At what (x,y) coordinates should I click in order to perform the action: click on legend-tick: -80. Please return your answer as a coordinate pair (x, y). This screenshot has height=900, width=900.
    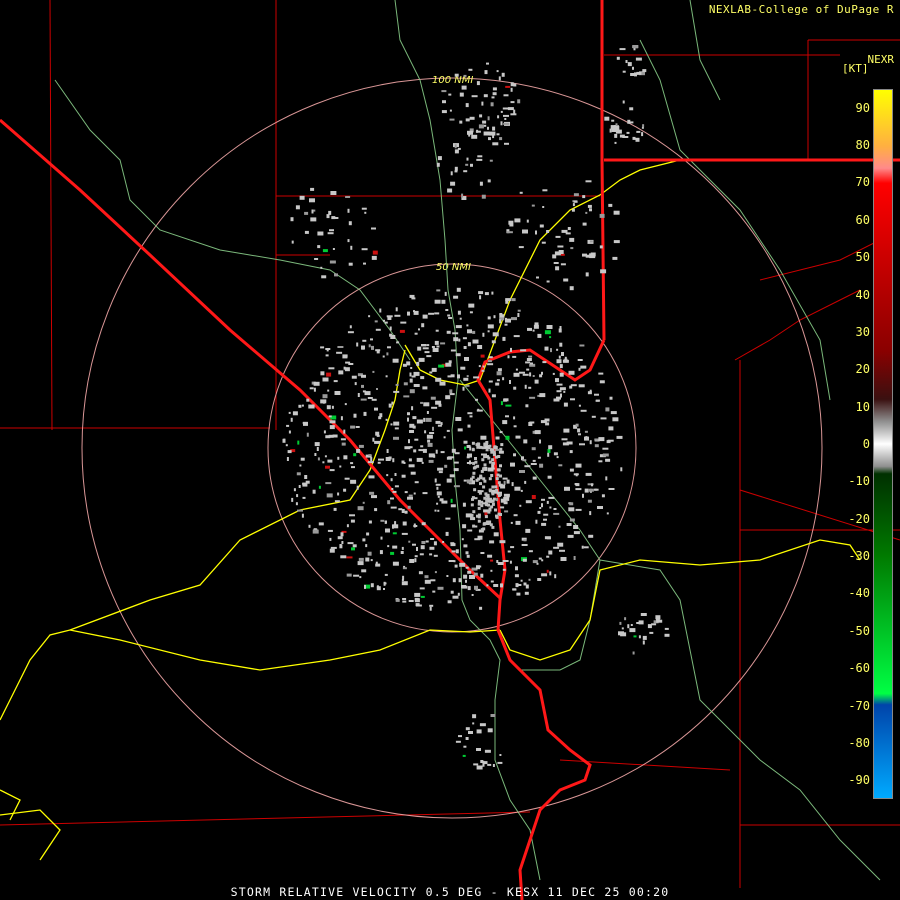
    Looking at the image, I should click on (859, 742).